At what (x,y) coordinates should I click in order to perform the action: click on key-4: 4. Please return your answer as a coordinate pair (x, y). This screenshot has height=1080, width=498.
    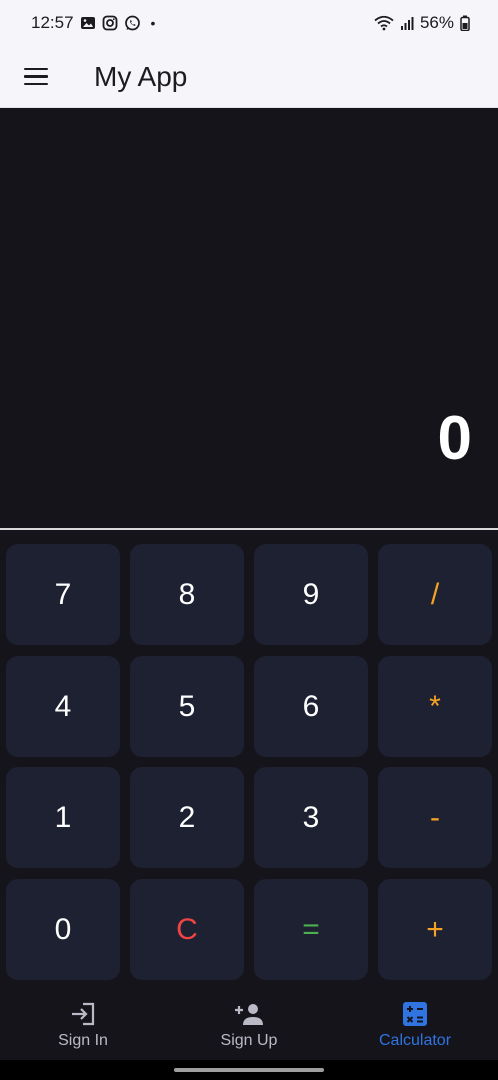
    Looking at the image, I should click on (63, 706).